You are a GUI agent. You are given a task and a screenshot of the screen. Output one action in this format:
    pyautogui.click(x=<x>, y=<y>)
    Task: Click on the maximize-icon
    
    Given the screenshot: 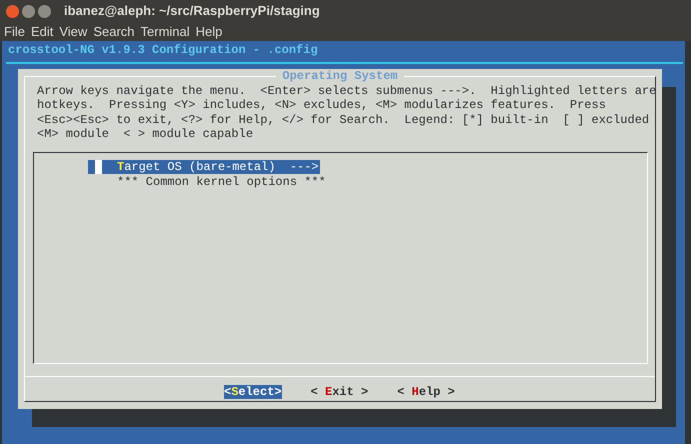 What is the action you would take?
    pyautogui.click(x=44, y=11)
    